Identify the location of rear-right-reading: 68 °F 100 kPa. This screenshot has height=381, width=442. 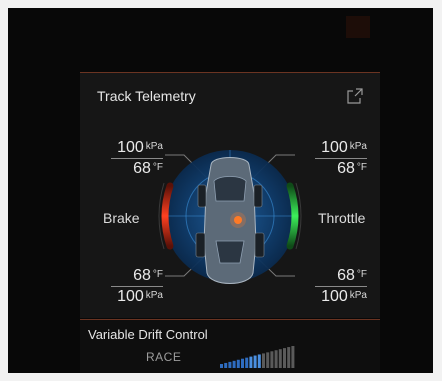
(341, 286).